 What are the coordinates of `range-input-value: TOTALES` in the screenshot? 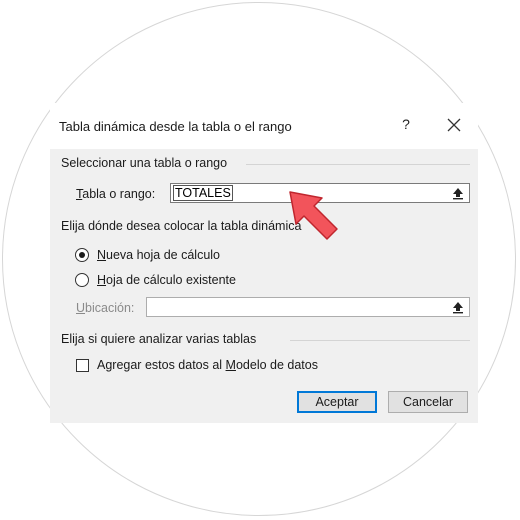 It's located at (203, 193).